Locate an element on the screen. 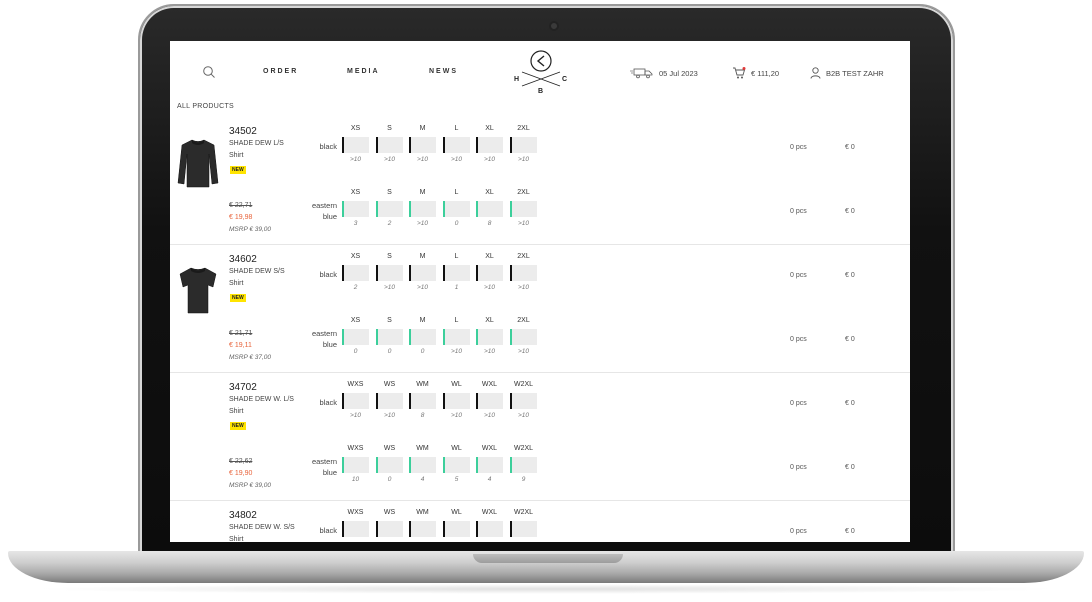 The image size is (1092, 602). size-quantity-cell: WS is located at coordinates (389, 525).